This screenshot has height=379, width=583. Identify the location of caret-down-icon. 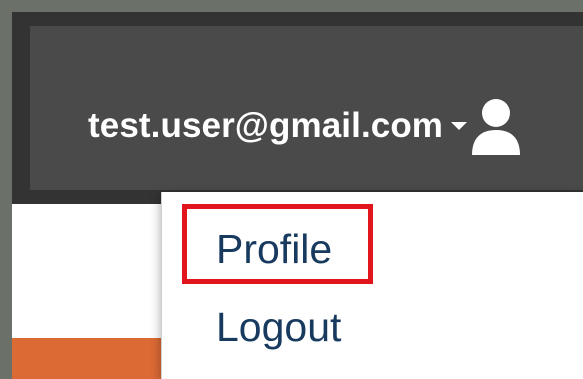
(459, 126).